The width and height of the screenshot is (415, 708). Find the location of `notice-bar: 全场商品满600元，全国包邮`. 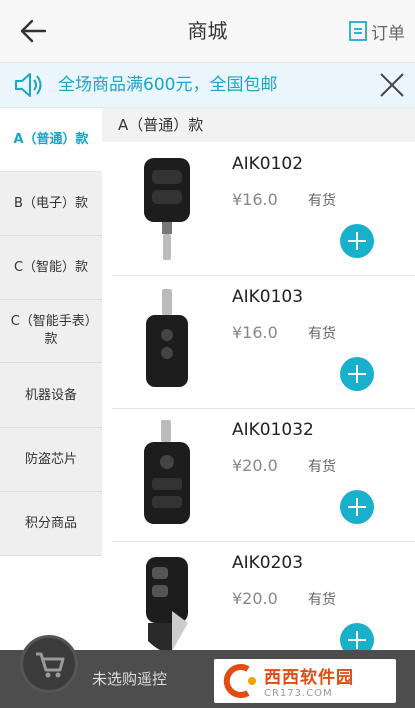

notice-bar: 全场商品满600元，全国包邮 is located at coordinates (207, 85).